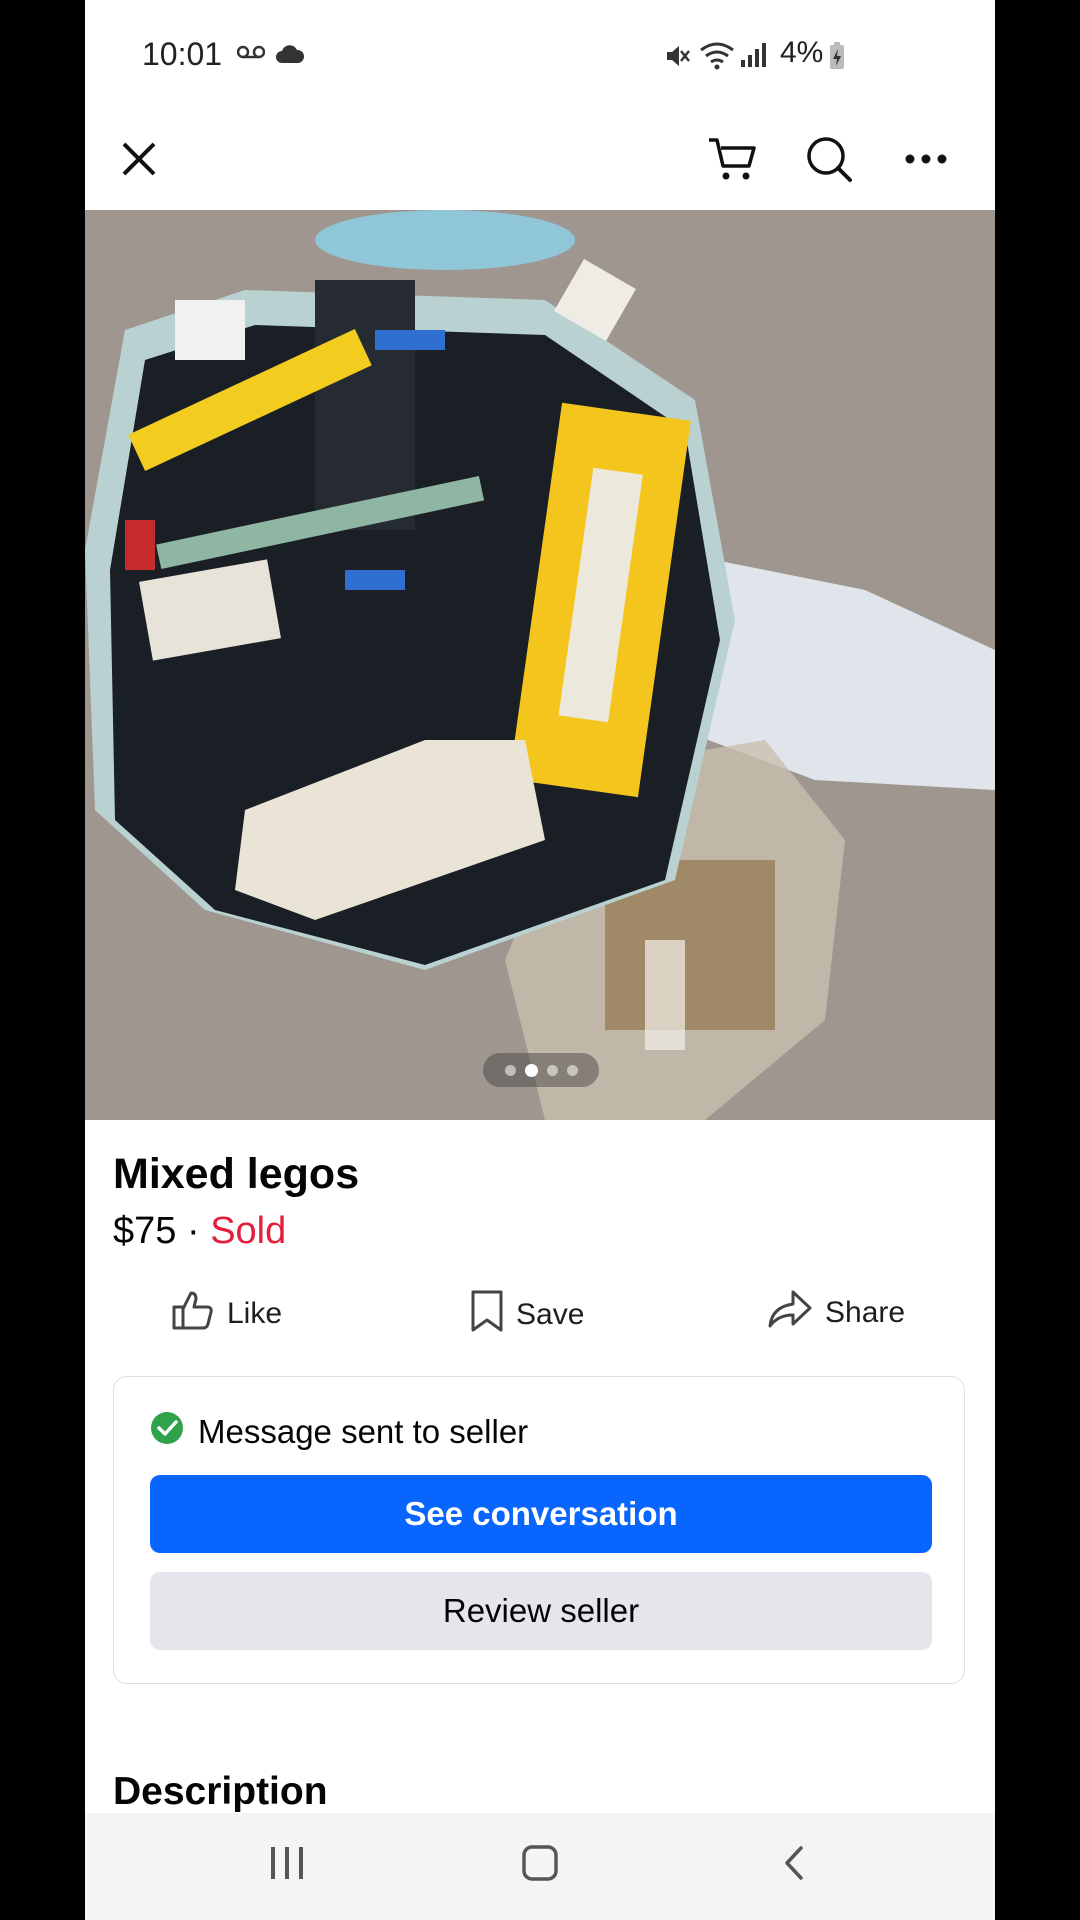 This screenshot has width=1080, height=1920. I want to click on save-label: Save, so click(550, 1314).